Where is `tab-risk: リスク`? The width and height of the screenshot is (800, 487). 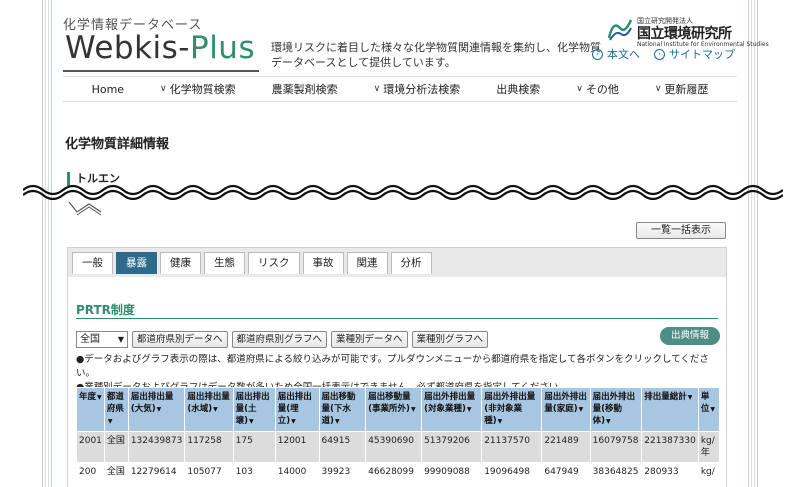
tab-risk: リスク is located at coordinates (274, 263).